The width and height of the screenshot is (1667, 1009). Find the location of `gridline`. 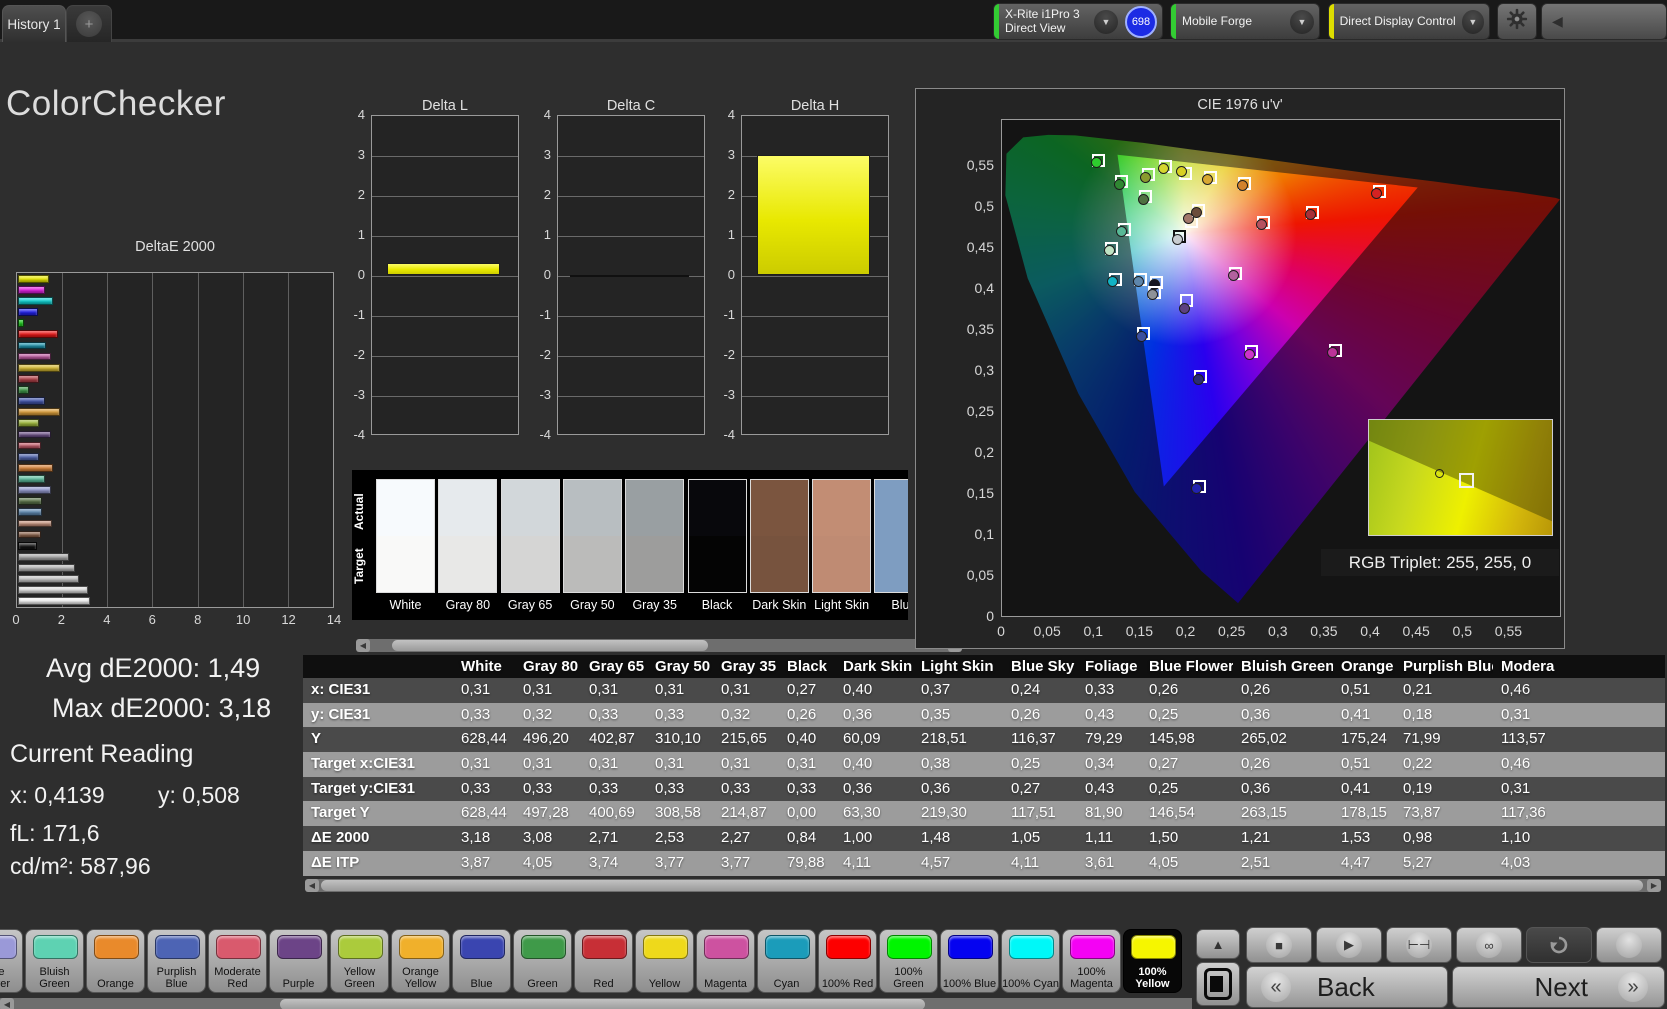

gridline is located at coordinates (631, 196).